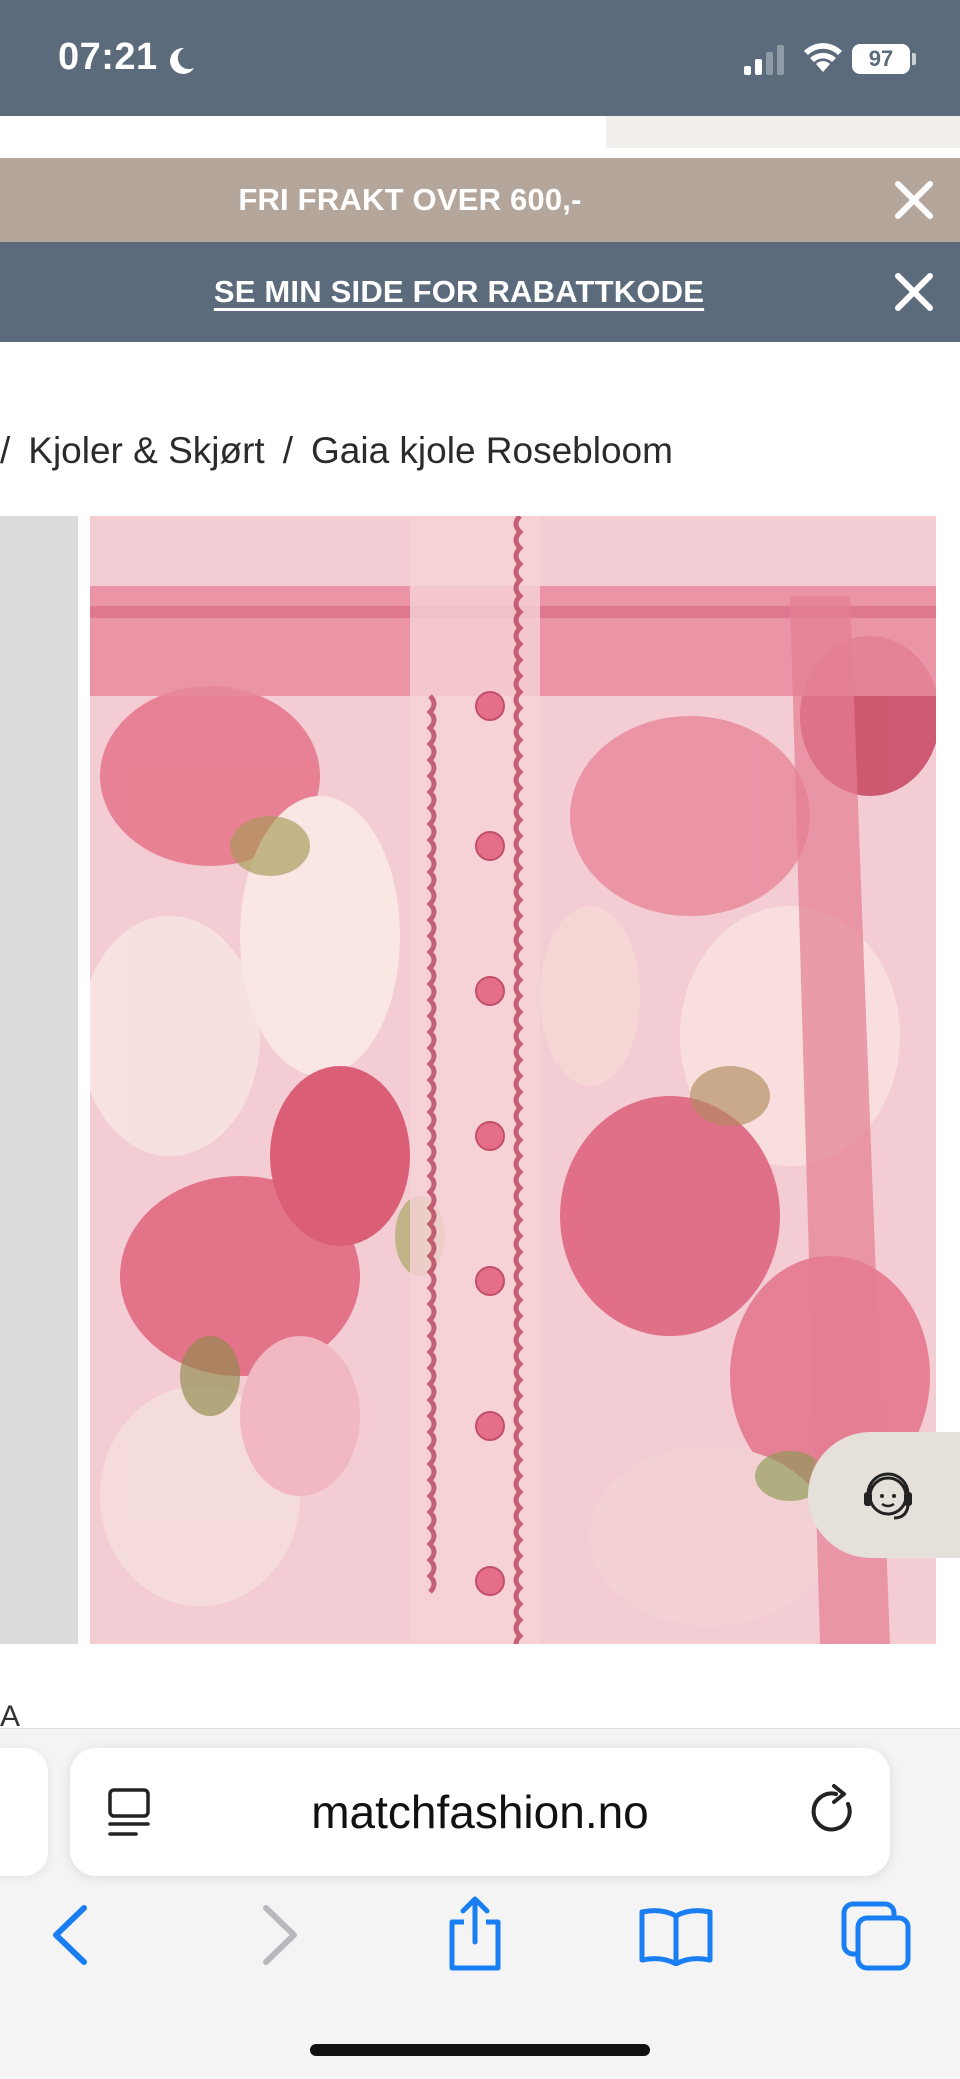  I want to click on discount-code-banner: SE MIN SIDE FOR RABATTKODE, so click(480, 292).